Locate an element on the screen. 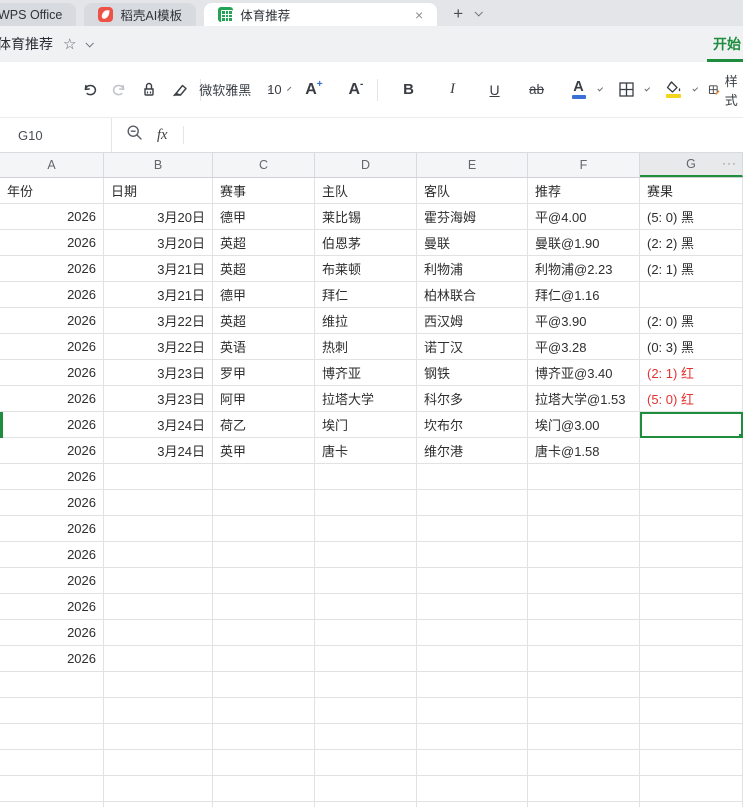 This screenshot has width=743, height=807. cell: (2: 1) 黑 is located at coordinates (691, 269).